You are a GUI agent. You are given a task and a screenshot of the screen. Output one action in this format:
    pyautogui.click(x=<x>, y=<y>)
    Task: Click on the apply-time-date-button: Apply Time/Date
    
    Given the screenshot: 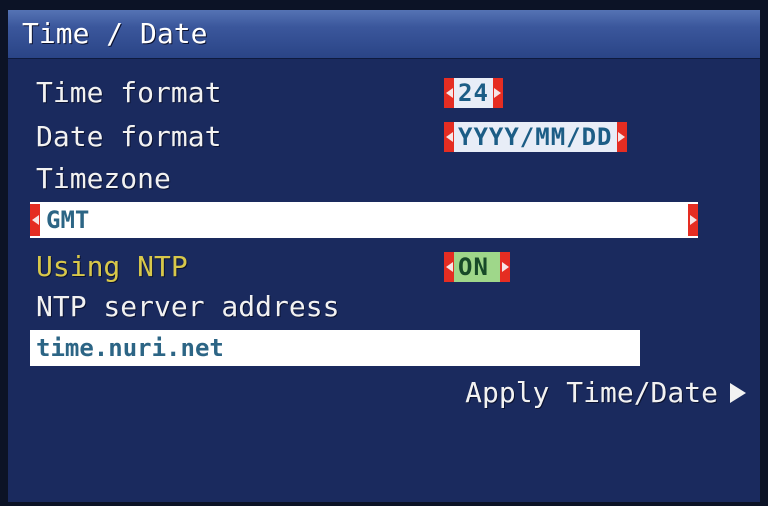 What is the action you would take?
    pyautogui.click(x=605, y=393)
    